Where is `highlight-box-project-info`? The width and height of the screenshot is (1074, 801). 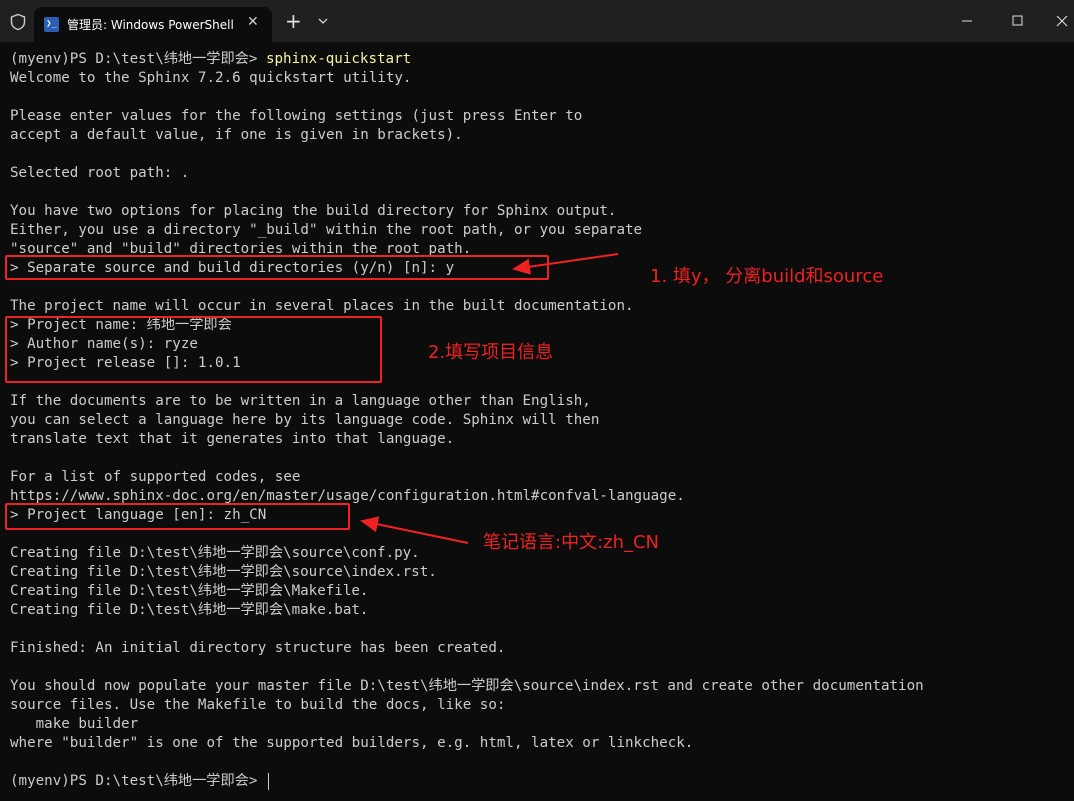 highlight-box-project-info is located at coordinates (193, 349).